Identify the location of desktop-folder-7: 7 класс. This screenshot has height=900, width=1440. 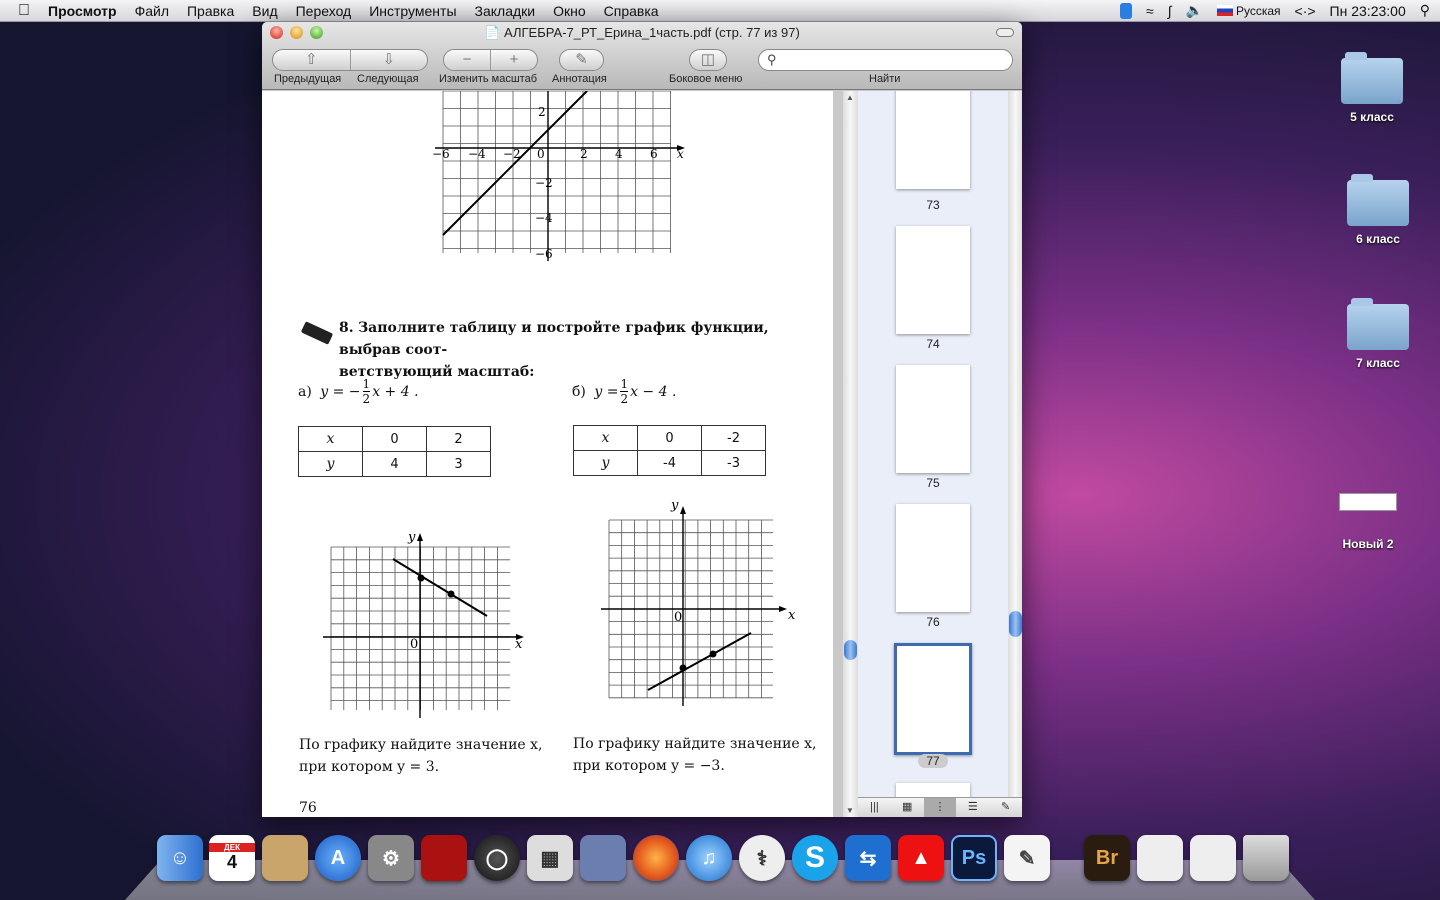
(1378, 334).